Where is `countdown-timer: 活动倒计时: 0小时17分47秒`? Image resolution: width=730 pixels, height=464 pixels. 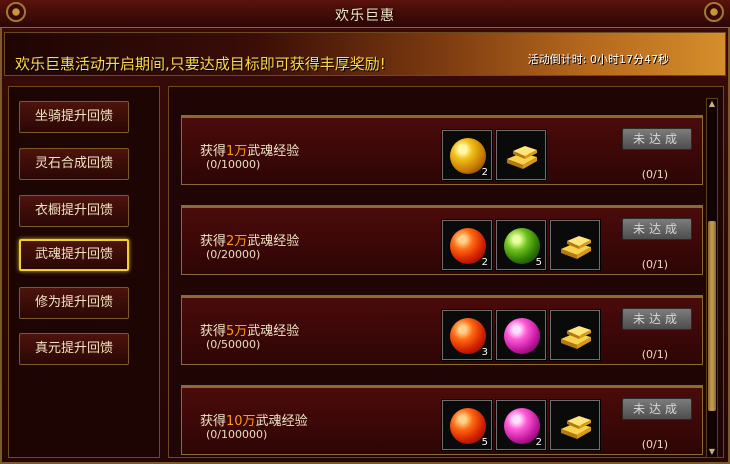 countdown-timer: 活动倒计时: 0小时17分47秒 is located at coordinates (598, 59).